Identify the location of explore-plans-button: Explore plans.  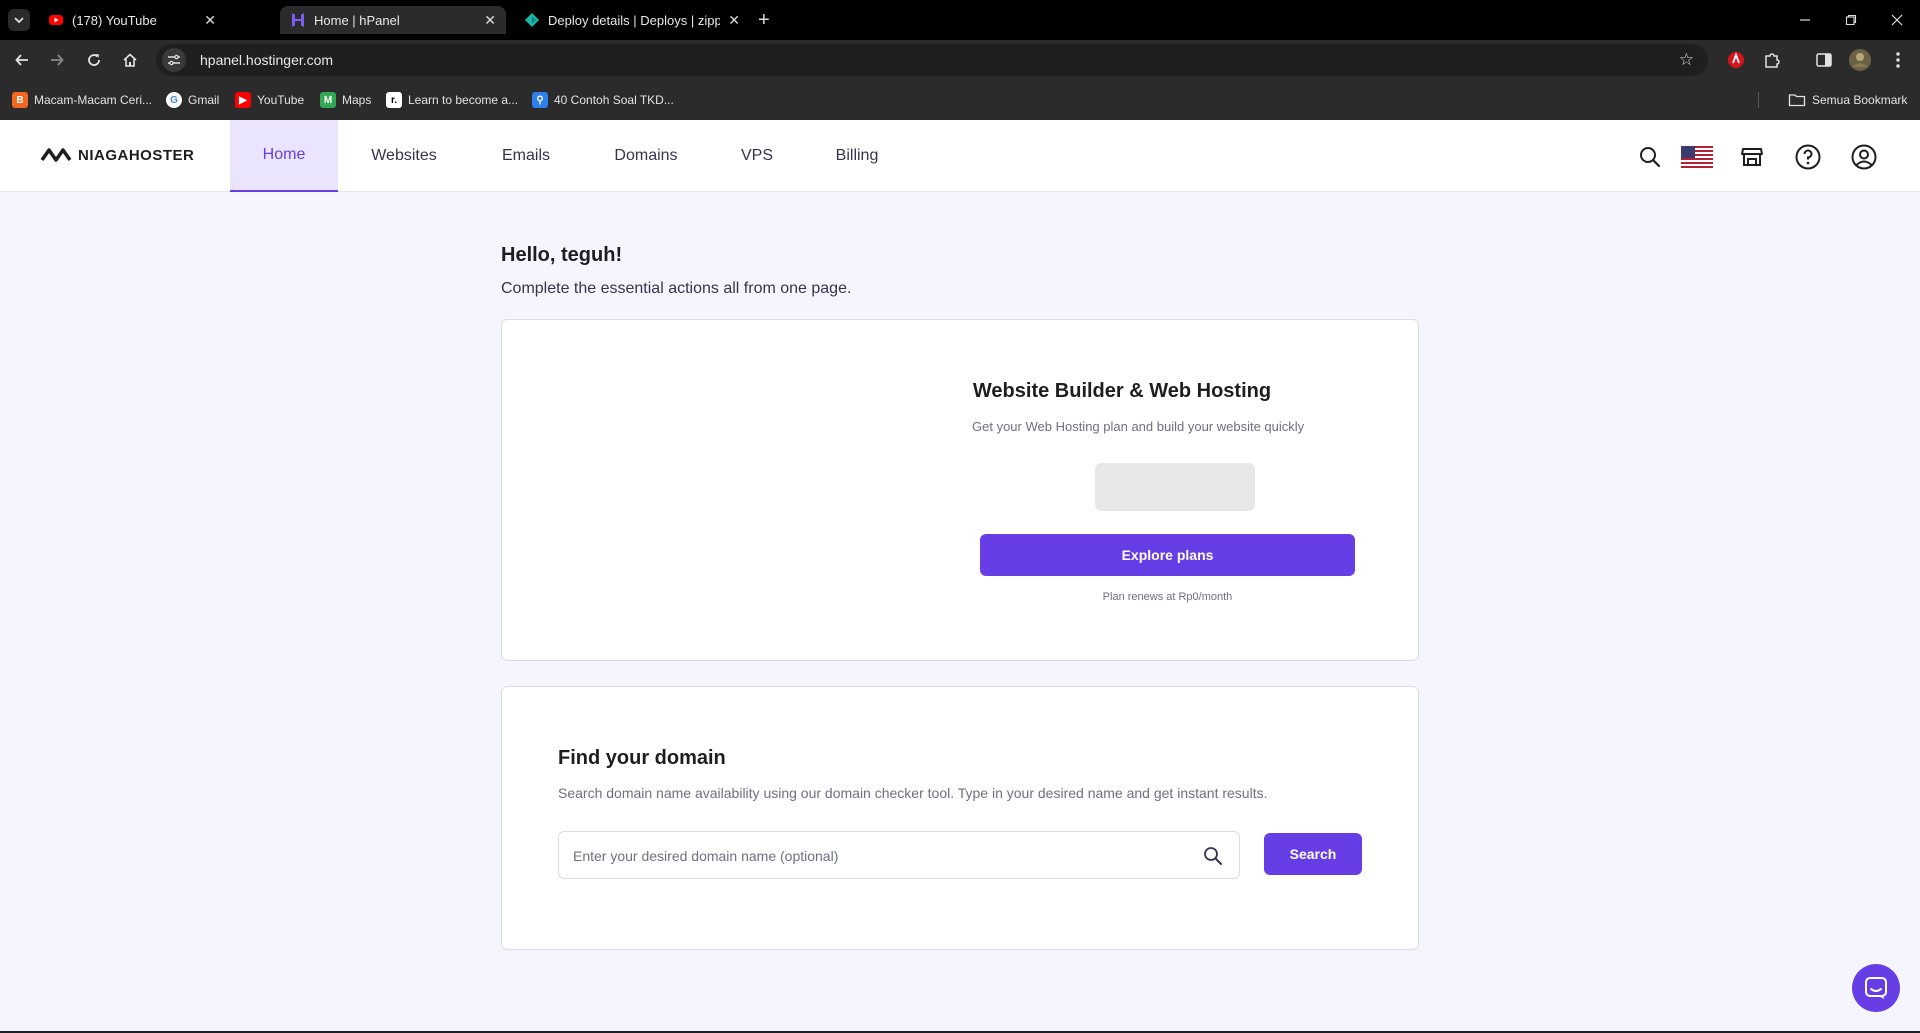
(1167, 555).